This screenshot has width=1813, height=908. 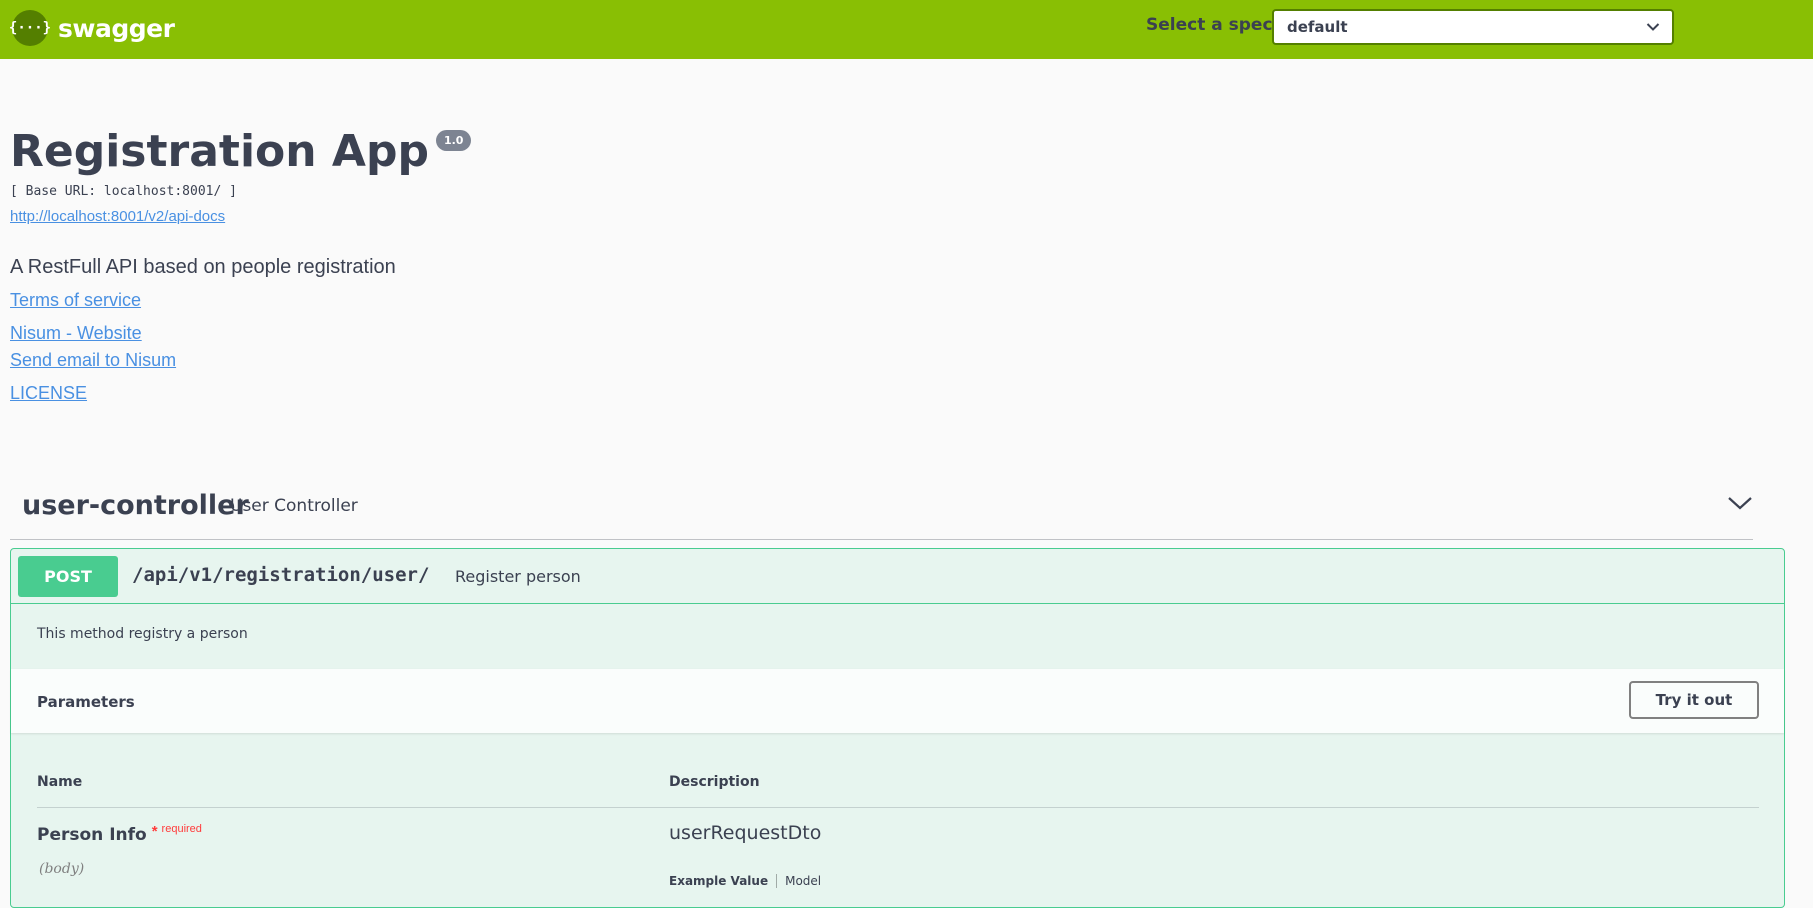 I want to click on operation-summary: Register person, so click(x=518, y=576).